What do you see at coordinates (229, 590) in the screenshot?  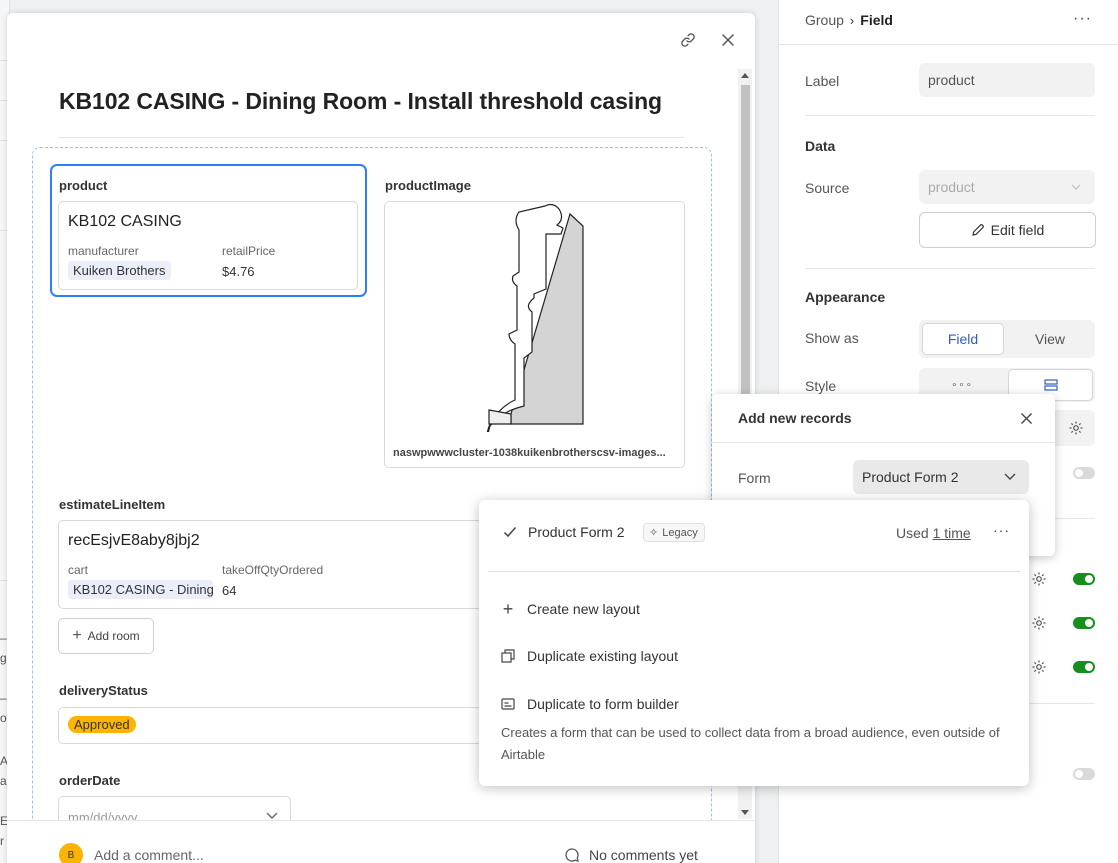 I see `take-off-qty-value: 64` at bounding box center [229, 590].